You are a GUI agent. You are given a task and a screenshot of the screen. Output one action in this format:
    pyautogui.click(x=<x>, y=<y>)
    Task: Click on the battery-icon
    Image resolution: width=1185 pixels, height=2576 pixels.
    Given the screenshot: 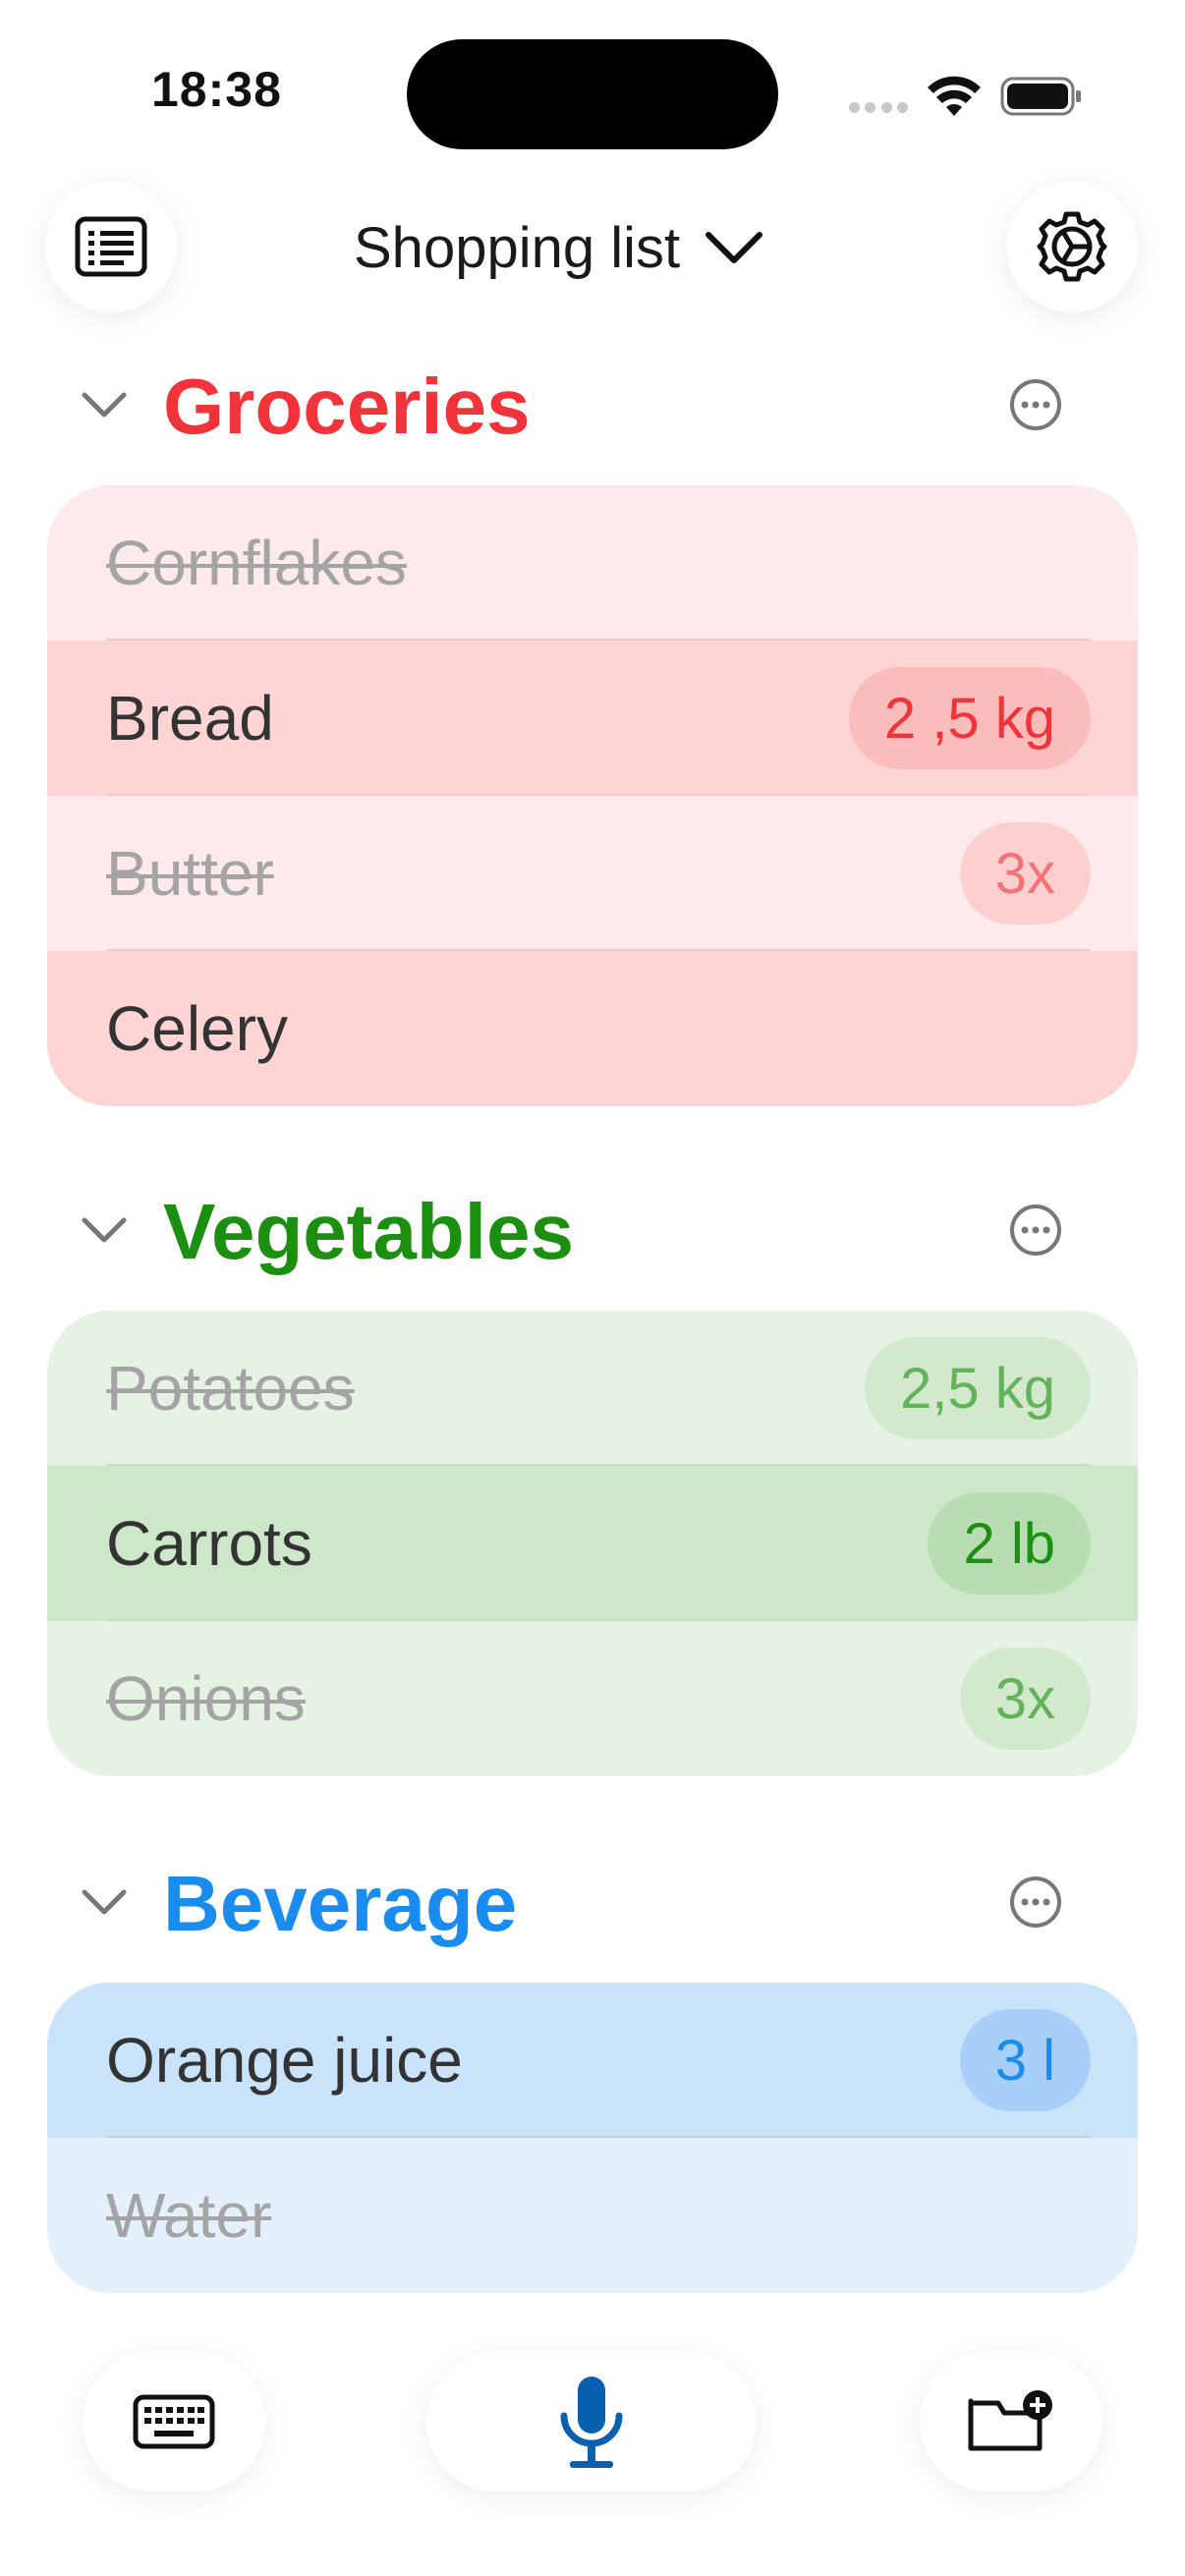 What is the action you would take?
    pyautogui.click(x=1041, y=96)
    